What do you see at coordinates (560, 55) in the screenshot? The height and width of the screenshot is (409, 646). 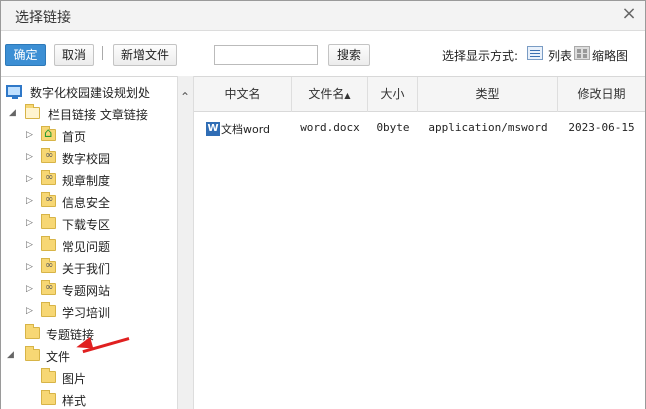 I see `list-view-label: 列表` at bounding box center [560, 55].